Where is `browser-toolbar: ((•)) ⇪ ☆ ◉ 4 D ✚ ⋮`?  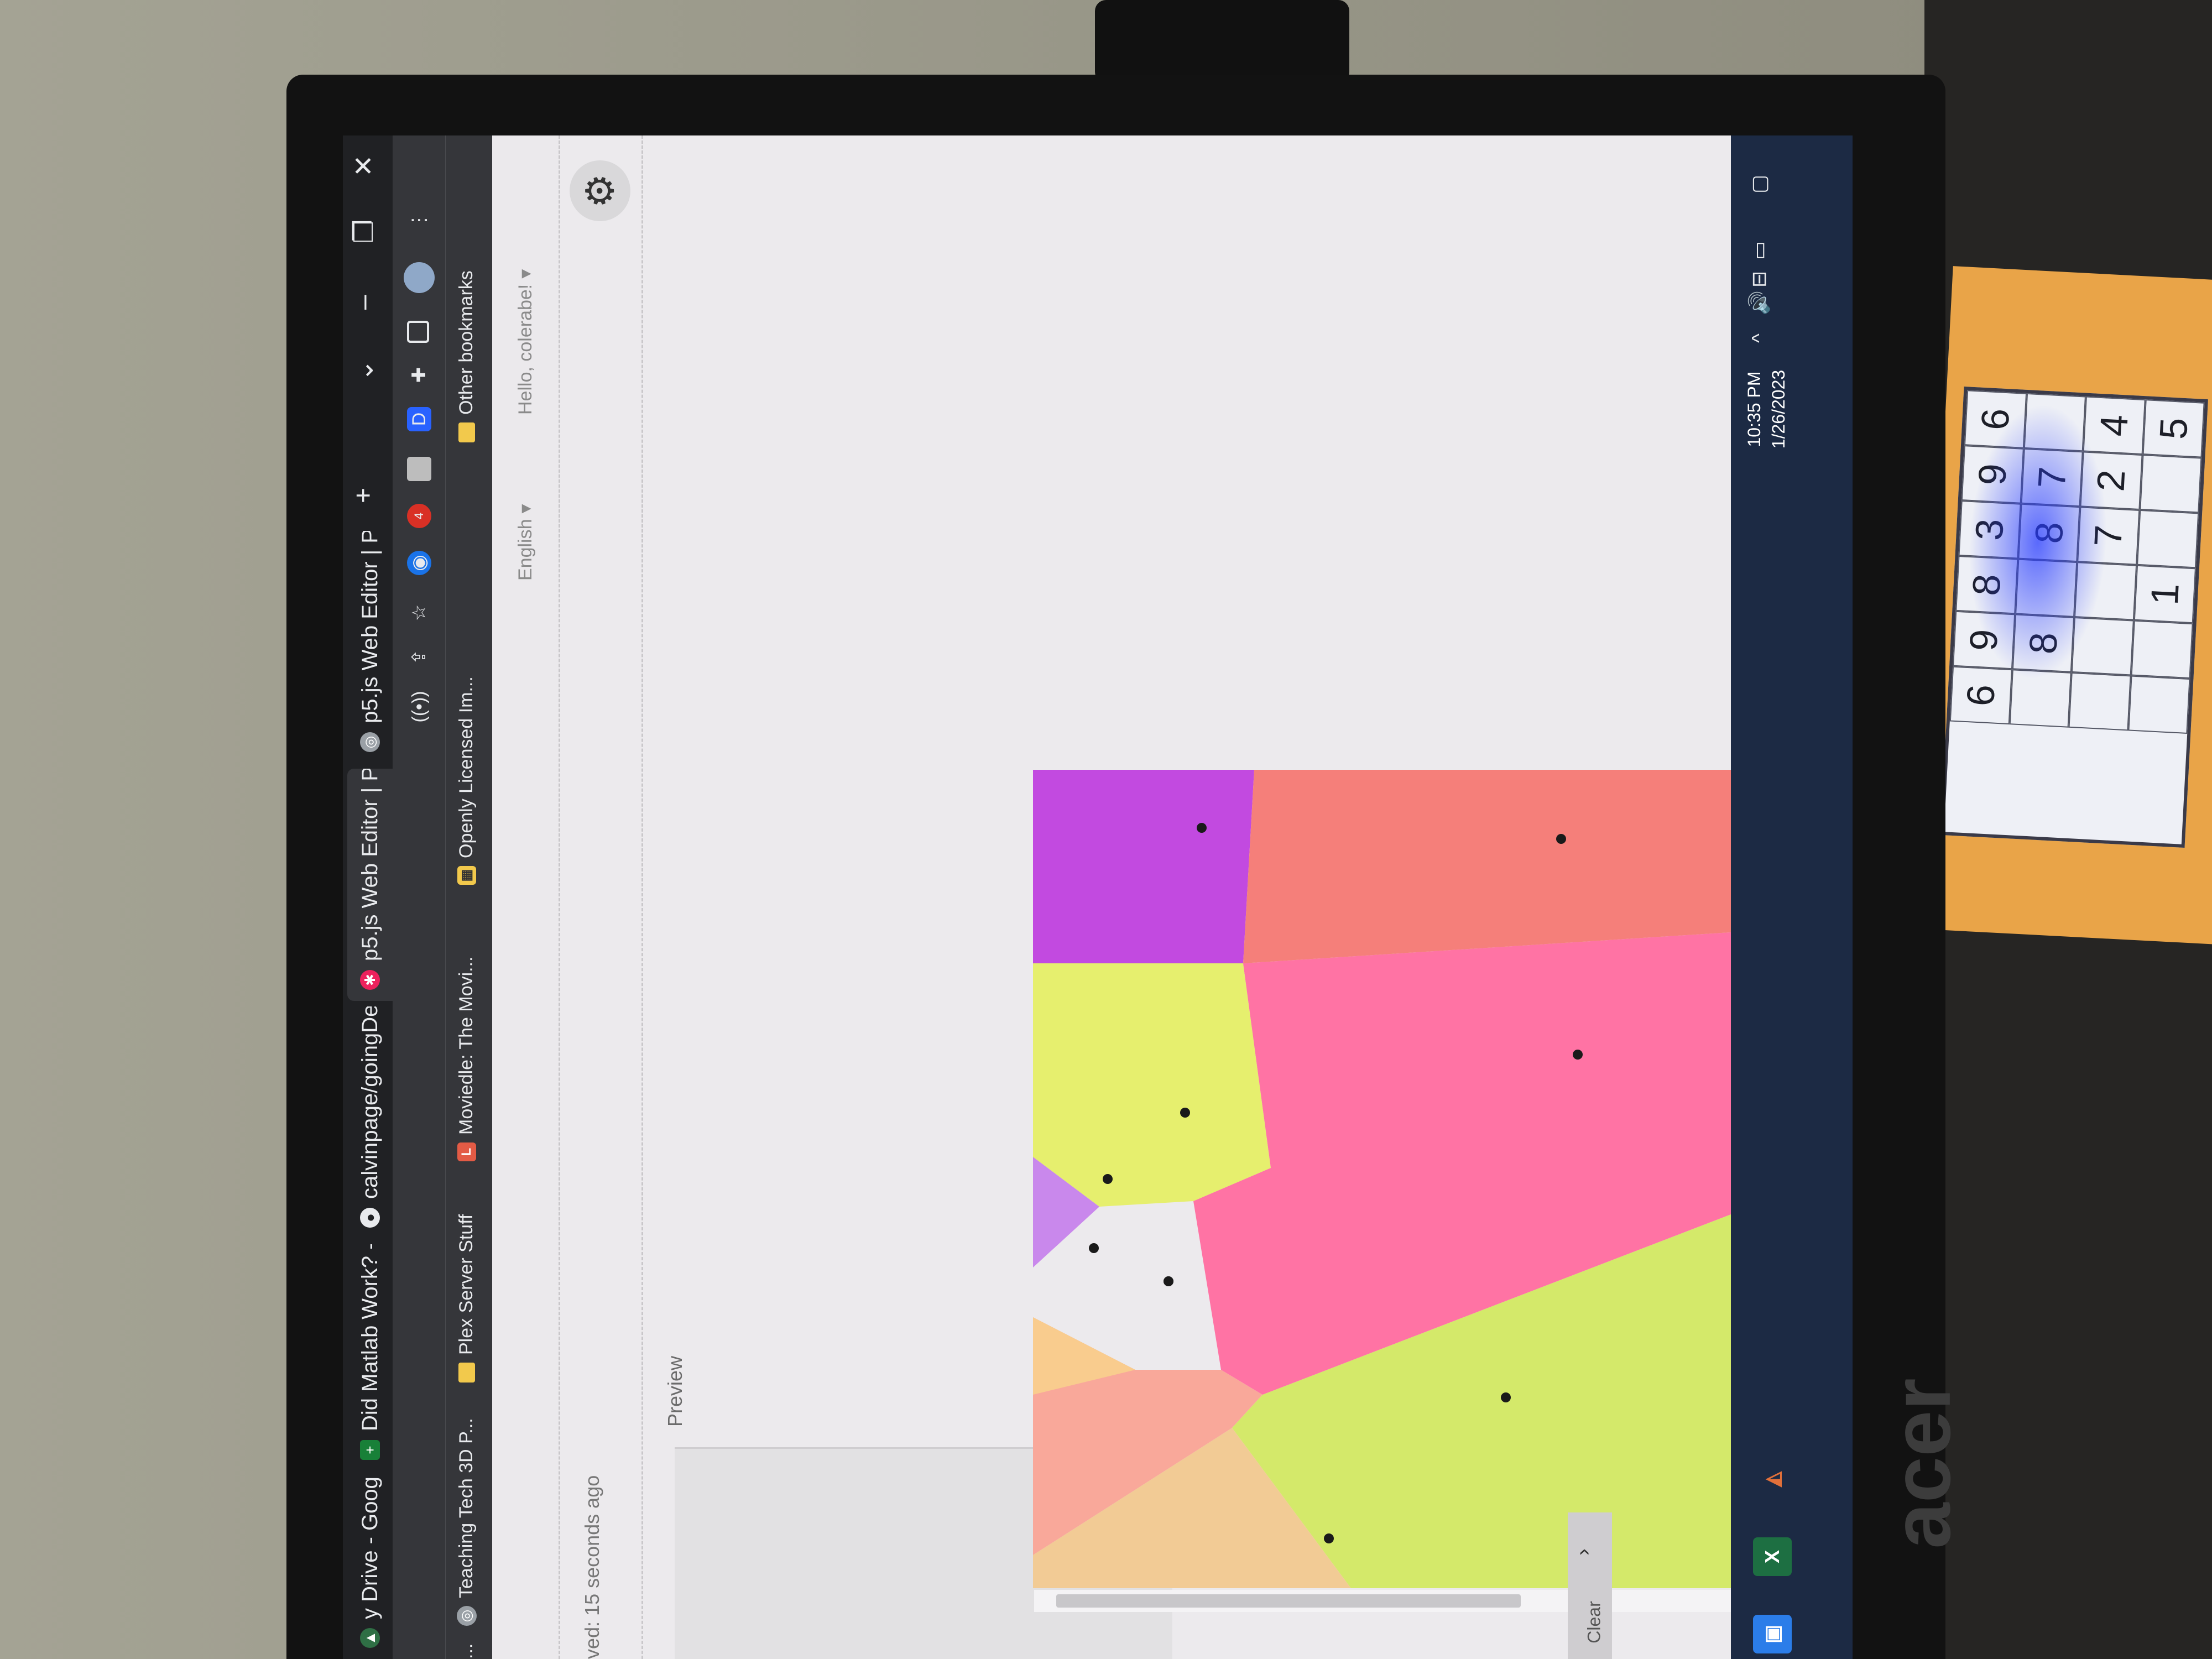
browser-toolbar: ((•)) ⇪ ☆ ◉ 4 D ✚ ⋮ is located at coordinates (419, 897).